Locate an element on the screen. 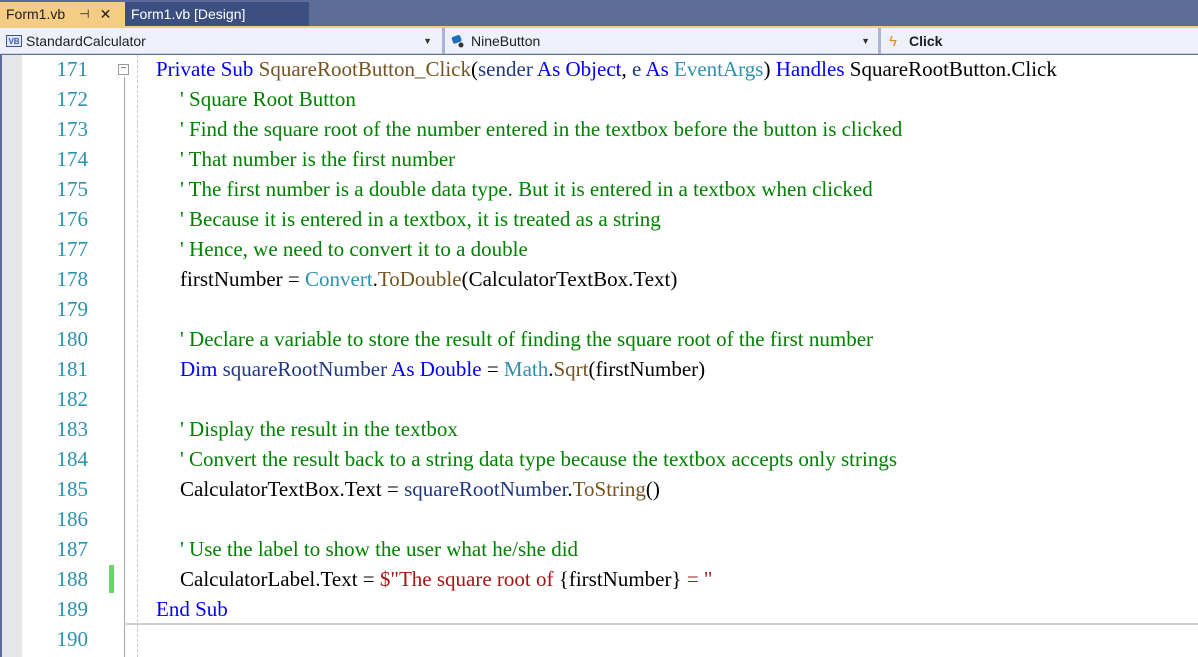 This screenshot has width=1198, height=657. code-token: CalculatorTextBox.Text = is located at coordinates (292, 489).